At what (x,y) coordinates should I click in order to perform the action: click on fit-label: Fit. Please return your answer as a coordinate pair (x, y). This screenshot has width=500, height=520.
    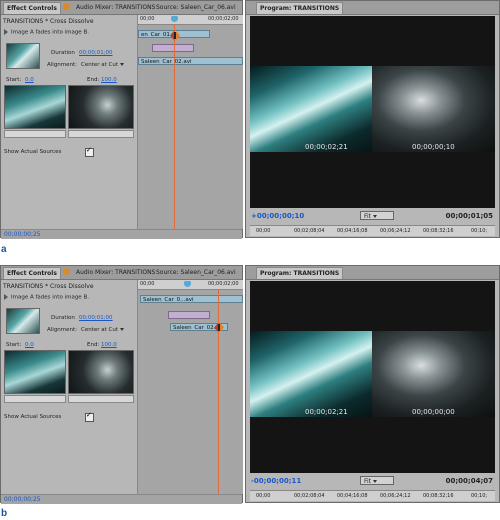
    Looking at the image, I should click on (368, 216).